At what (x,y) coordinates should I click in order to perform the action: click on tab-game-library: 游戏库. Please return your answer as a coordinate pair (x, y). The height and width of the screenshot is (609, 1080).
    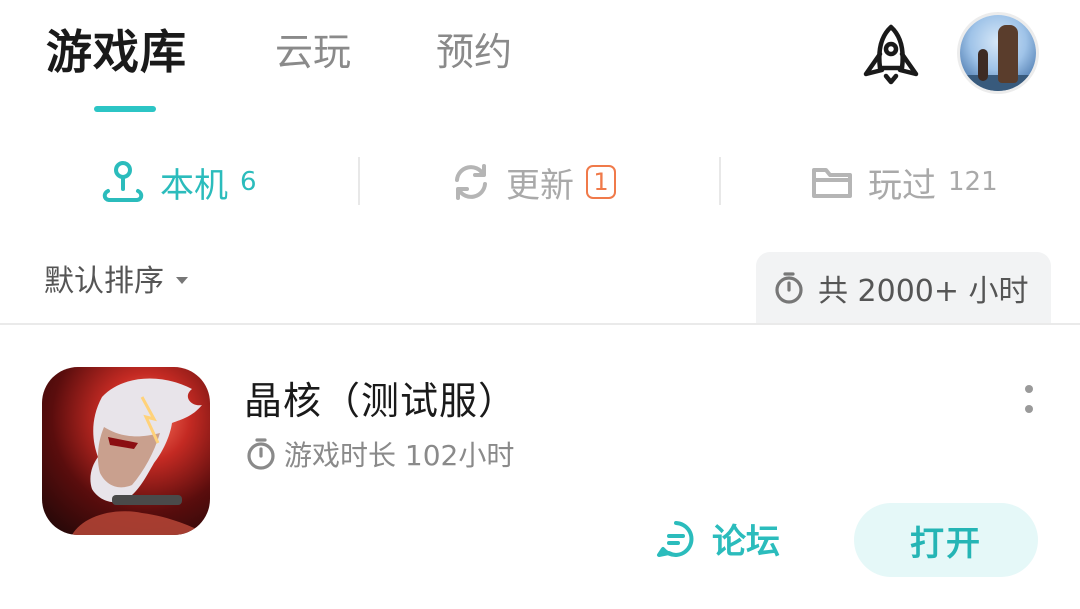
    Looking at the image, I should click on (116, 52).